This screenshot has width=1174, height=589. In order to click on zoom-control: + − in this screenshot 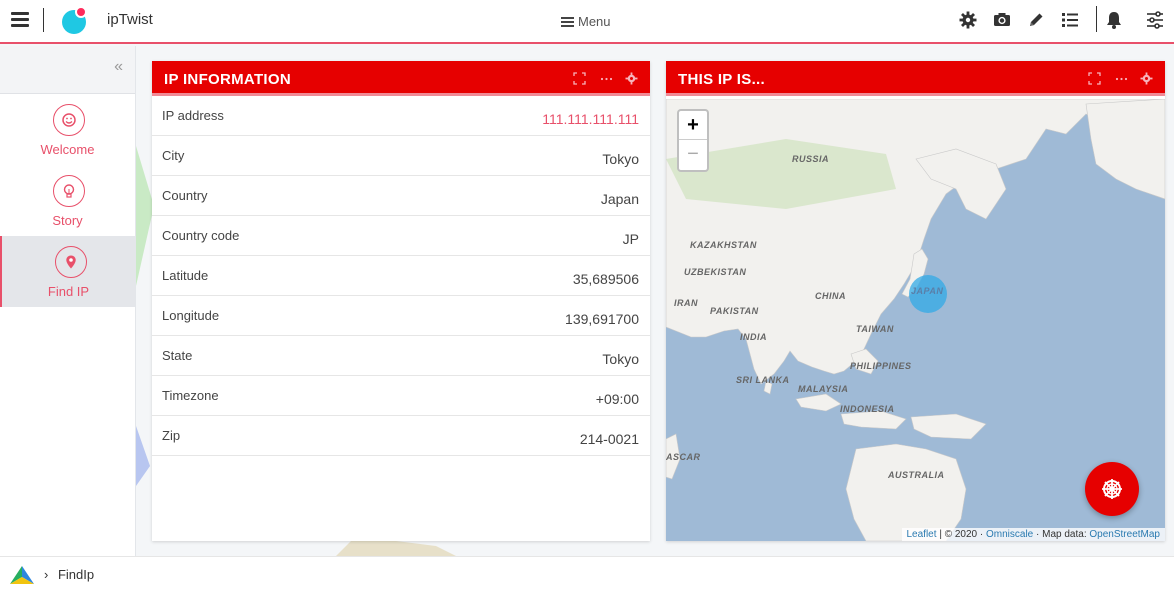, I will do `click(693, 140)`.